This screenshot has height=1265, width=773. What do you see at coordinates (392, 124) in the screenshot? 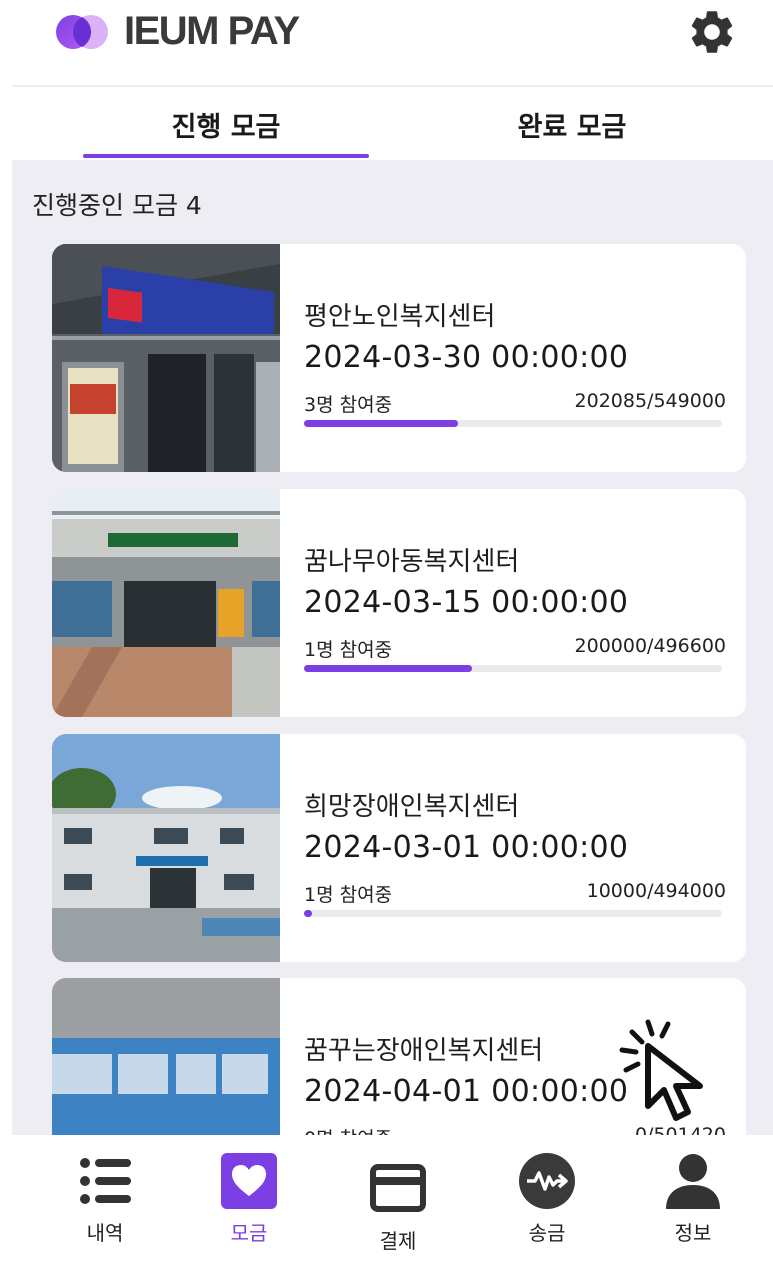
I see `campaign-tabs: 진행 모금 완료 모금` at bounding box center [392, 124].